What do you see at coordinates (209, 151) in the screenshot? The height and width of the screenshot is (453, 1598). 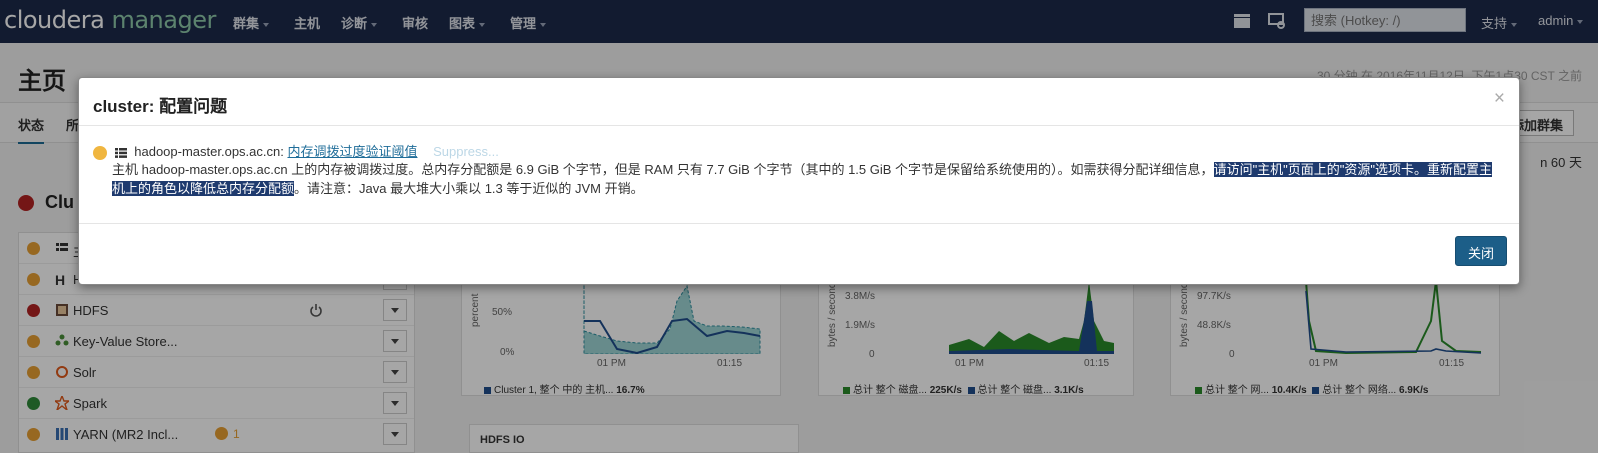 I see `issue-host: hadoop-master.ops.ac.cn:` at bounding box center [209, 151].